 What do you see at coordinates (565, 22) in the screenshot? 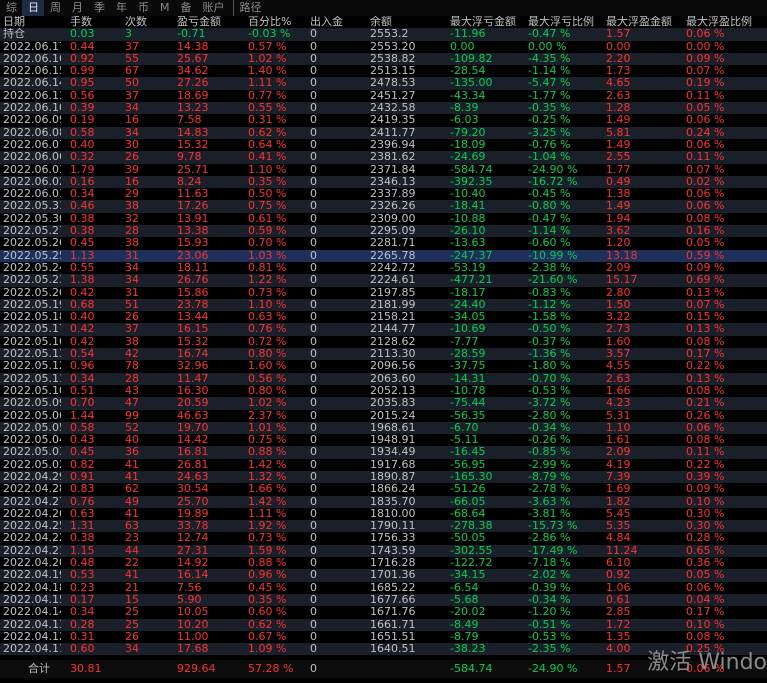
I see `header-max-float-loss-pct: 最大浮亏比例` at bounding box center [565, 22].